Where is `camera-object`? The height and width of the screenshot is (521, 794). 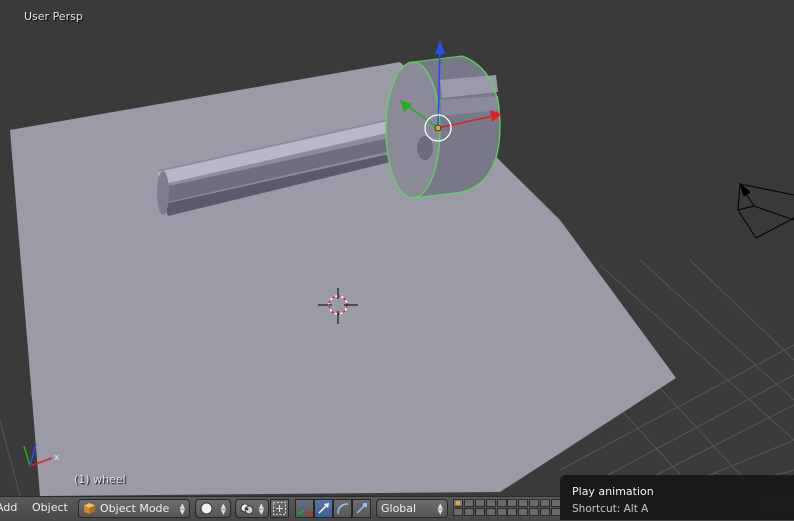
camera-object is located at coordinates (765, 210).